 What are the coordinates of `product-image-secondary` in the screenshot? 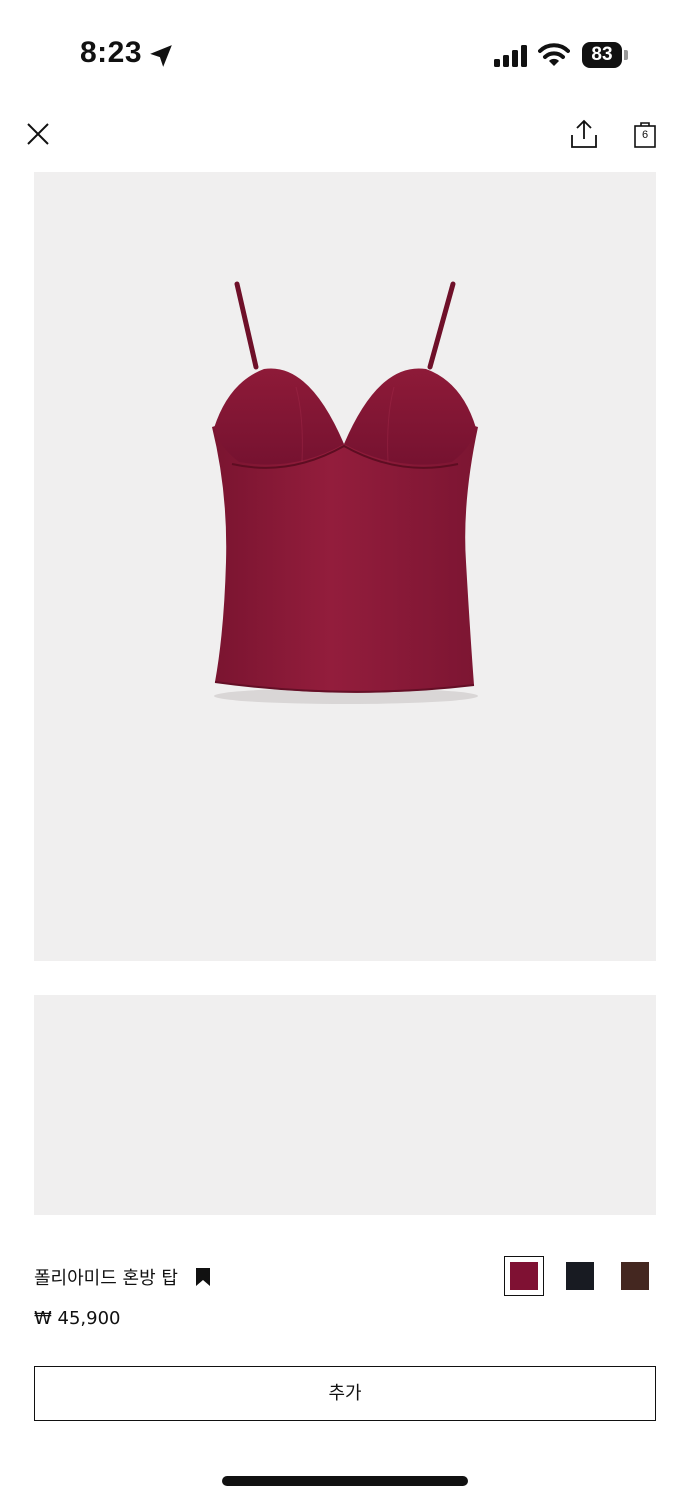 It's located at (345, 1105).